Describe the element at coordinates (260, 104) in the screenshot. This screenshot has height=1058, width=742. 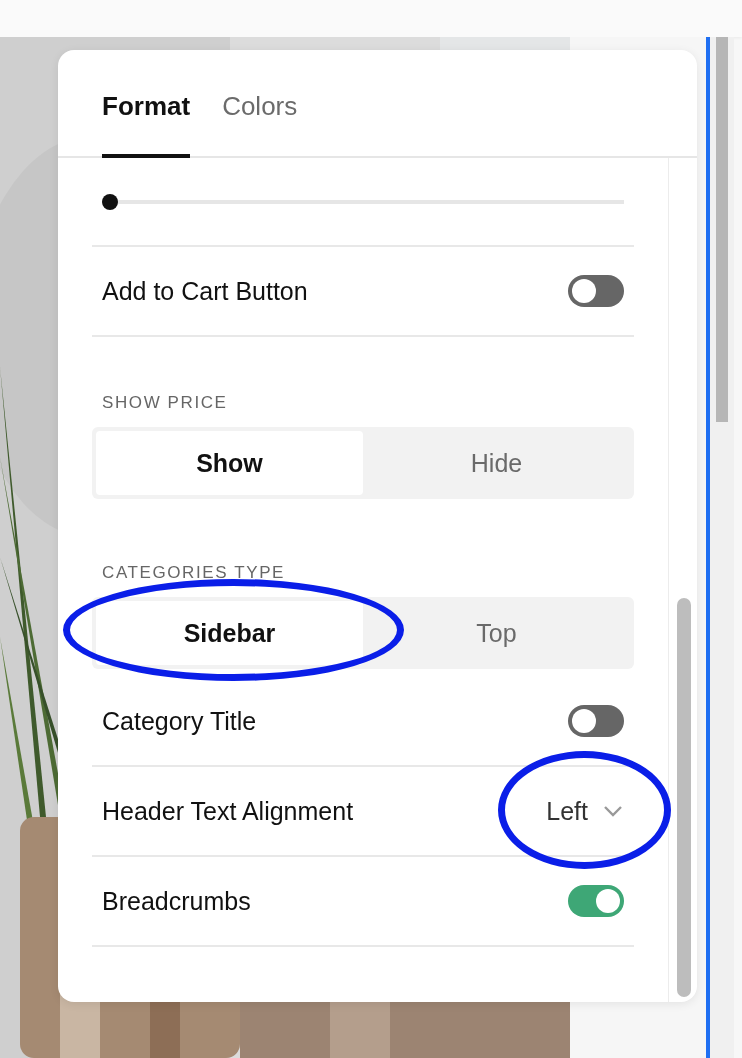
I see `panel-tab: Colors` at that location.